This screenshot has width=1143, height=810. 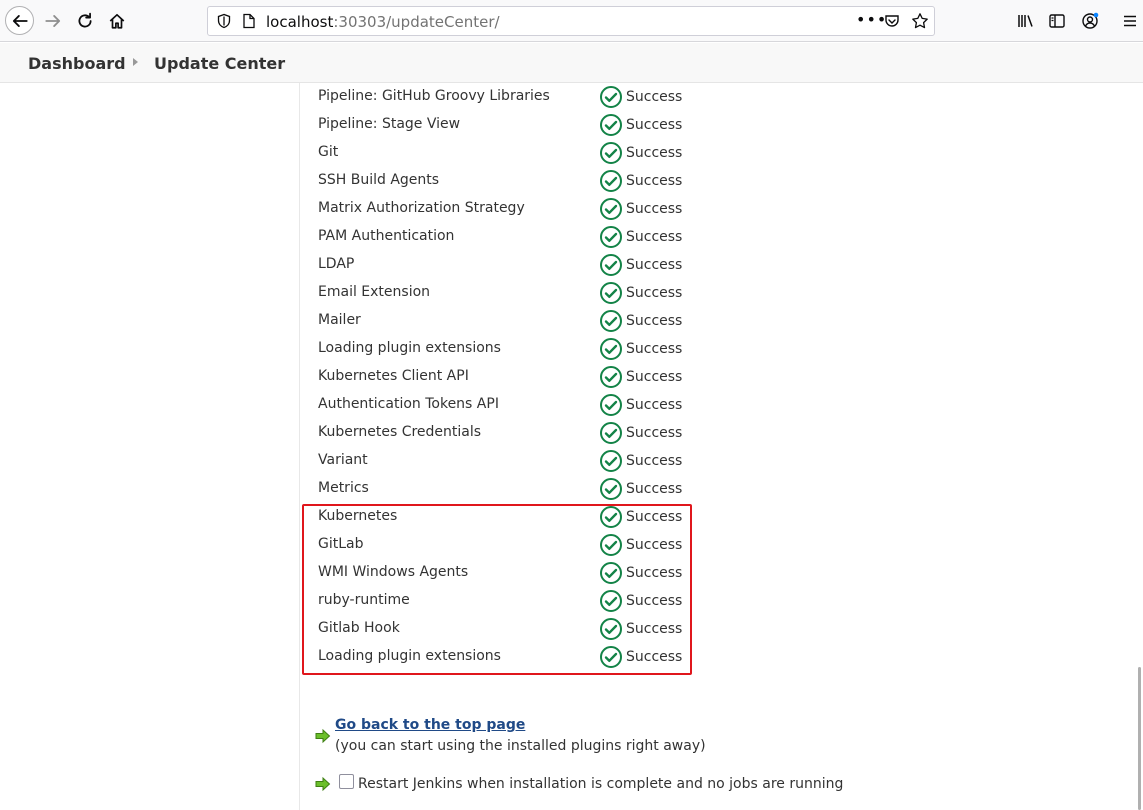 I want to click on bookmark-star-icon, so click(x=920, y=23).